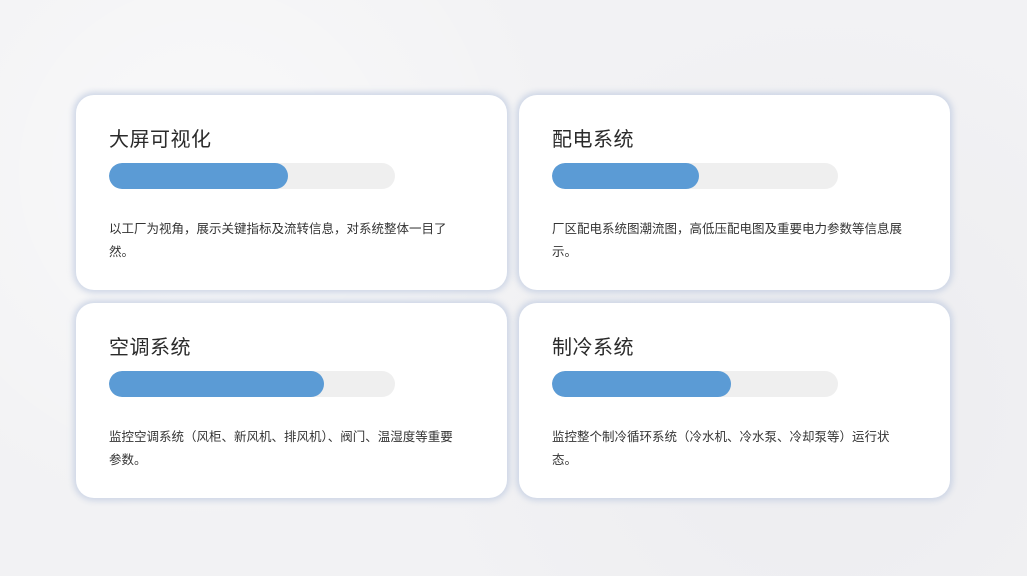 The width and height of the screenshot is (1027, 576). I want to click on card-title: 空调系统, so click(150, 347).